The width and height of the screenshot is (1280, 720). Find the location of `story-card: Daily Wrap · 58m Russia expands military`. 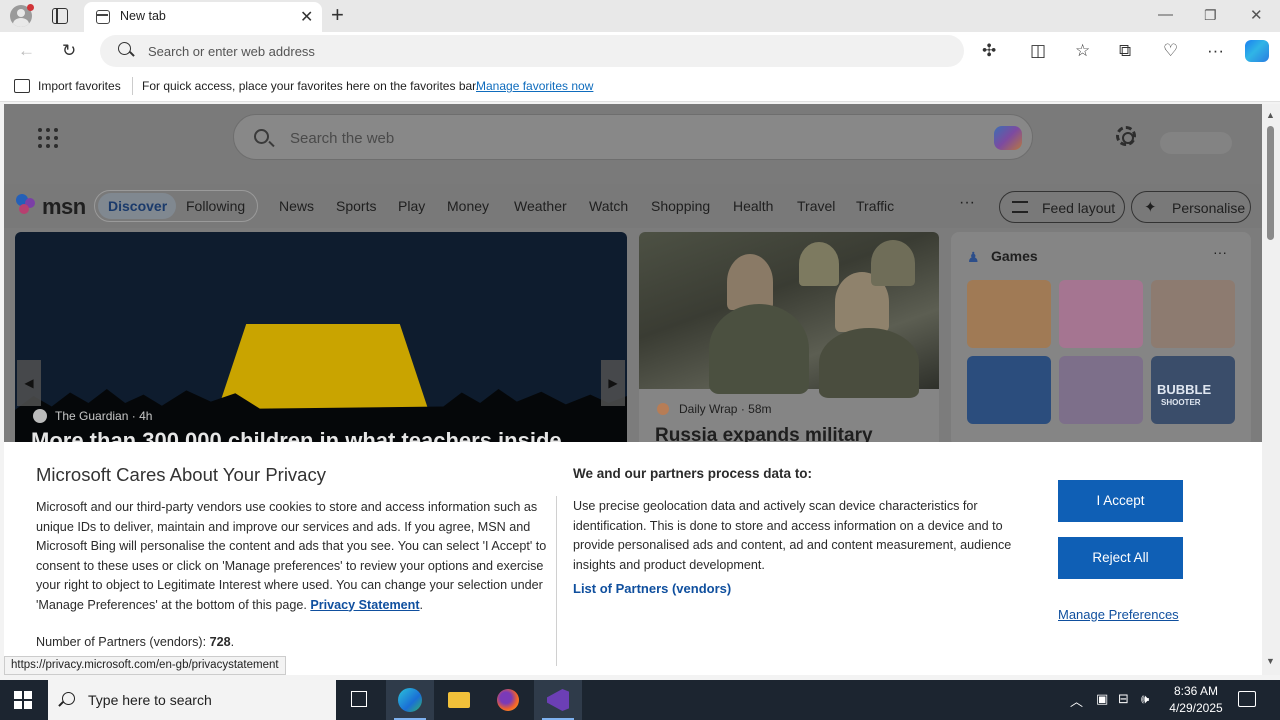

story-card: Daily Wrap · 58m Russia expands military is located at coordinates (789, 339).